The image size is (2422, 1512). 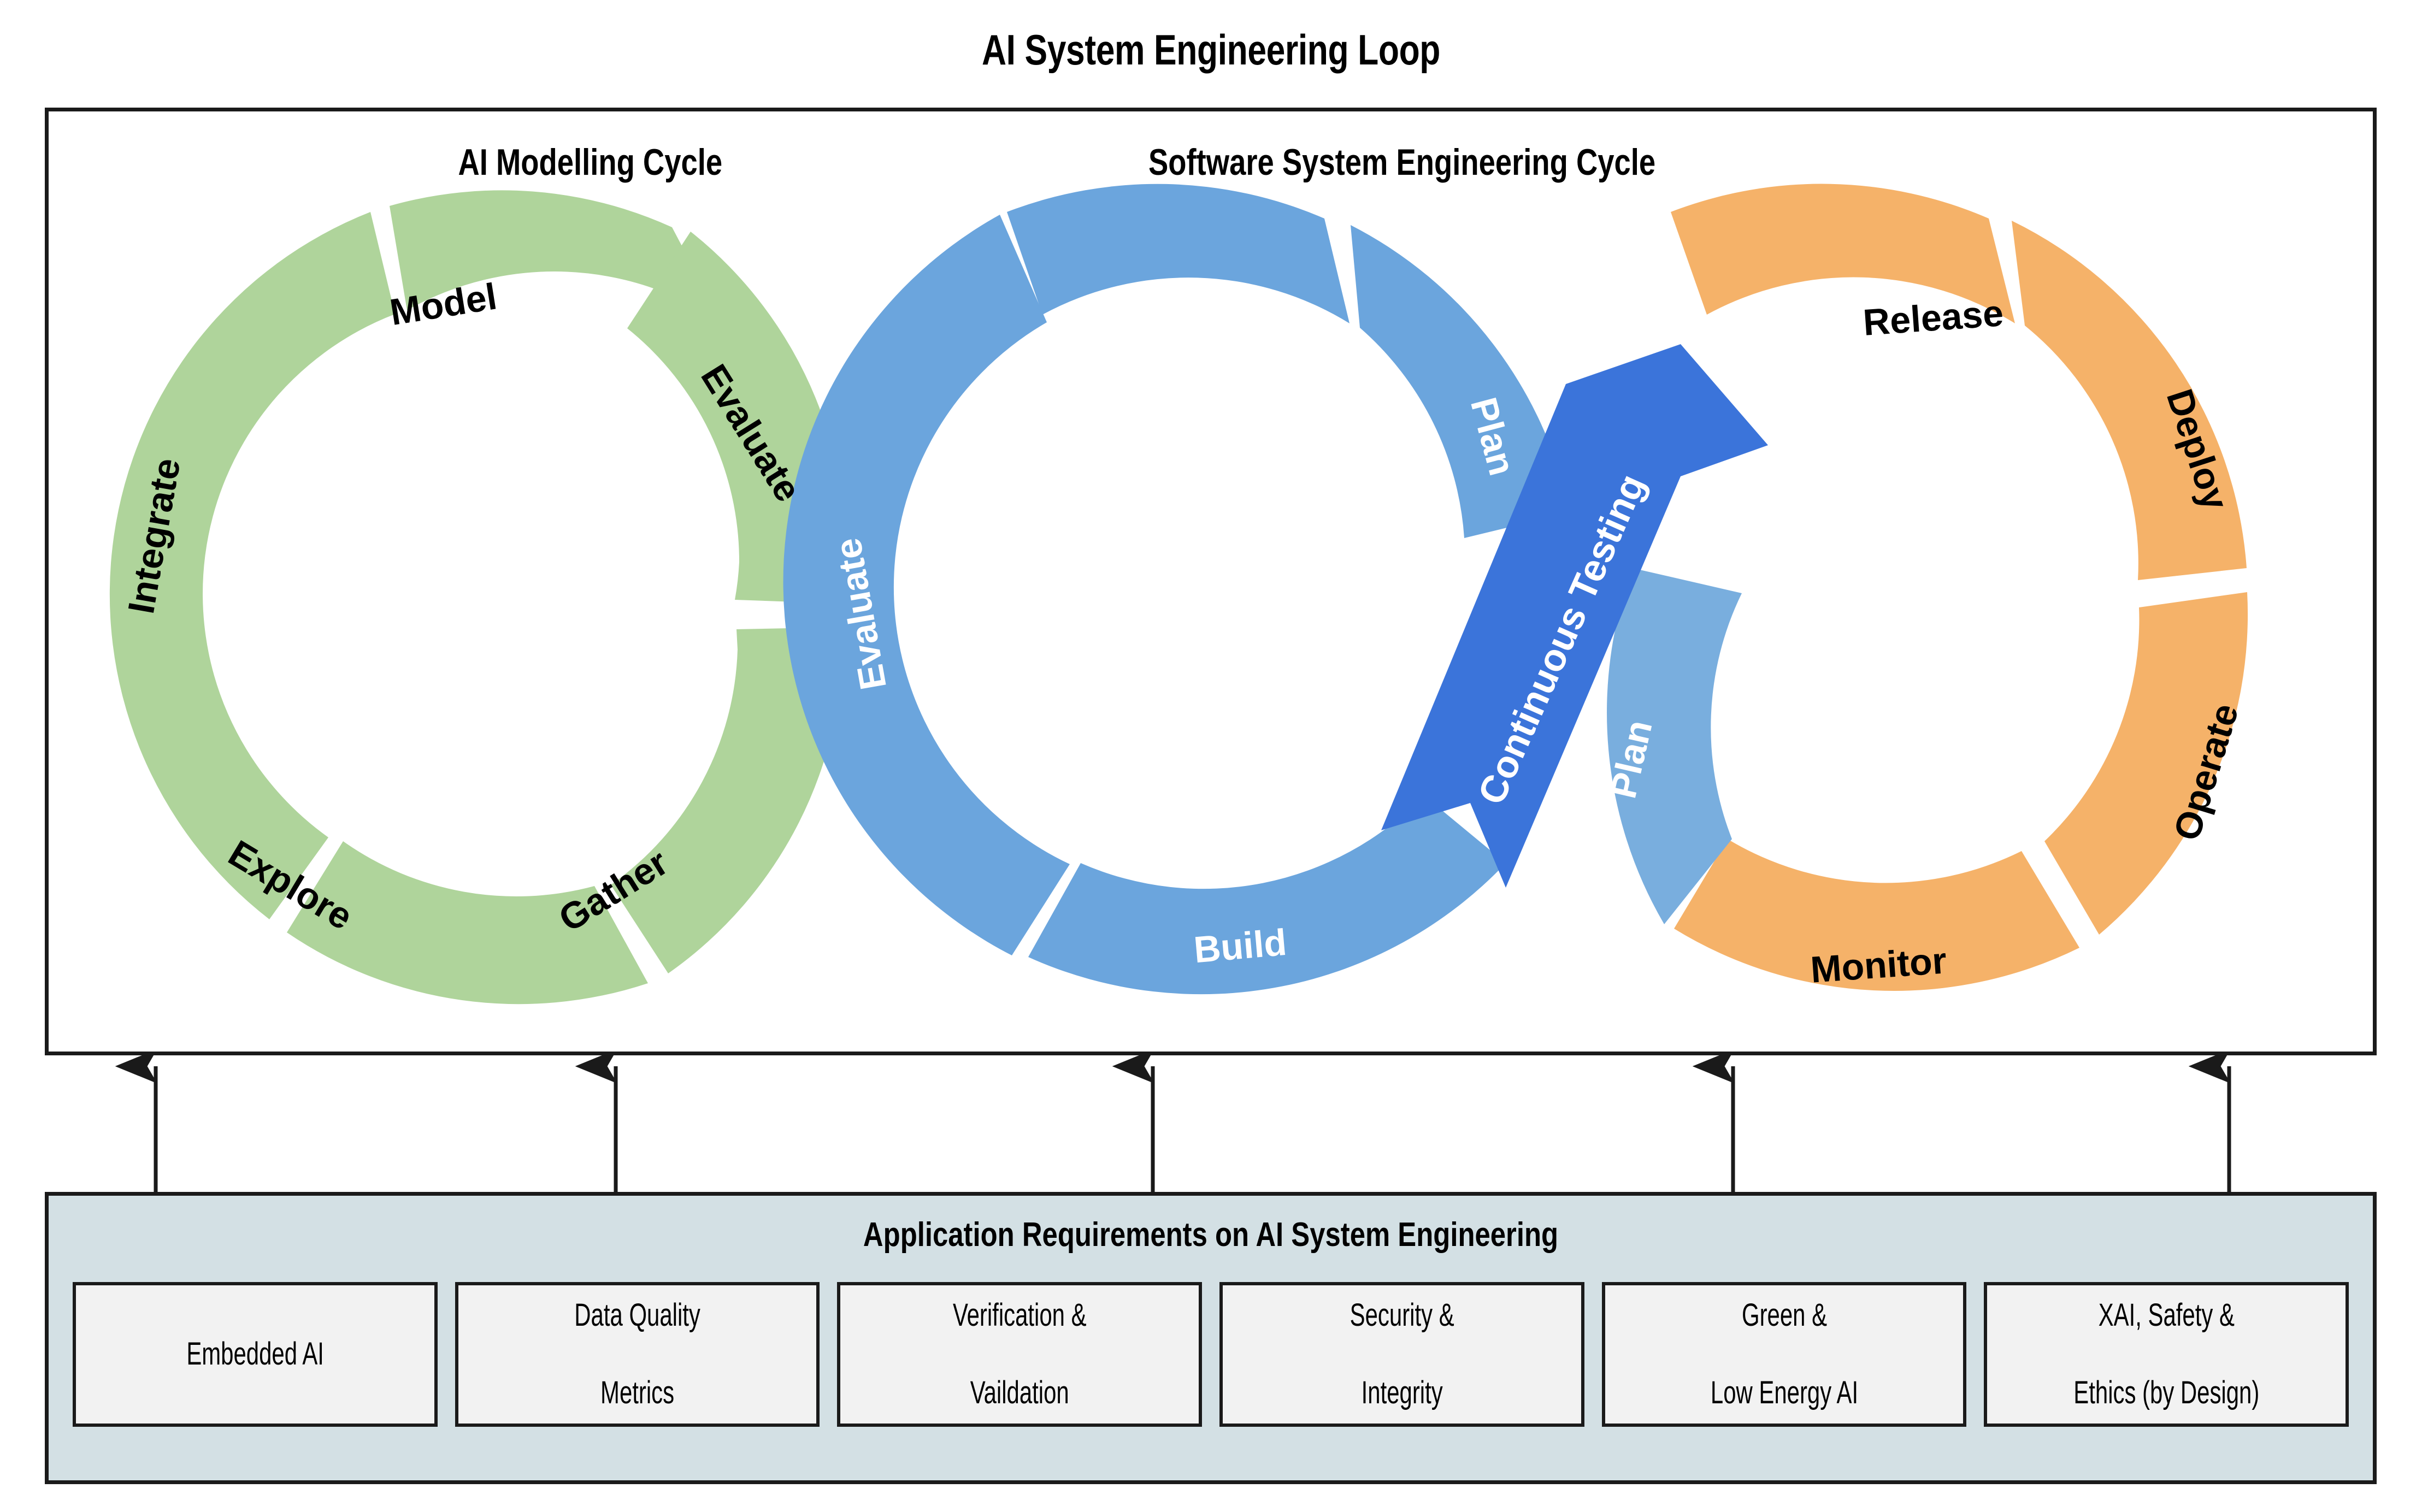 I want to click on requirement-box-security-integrity: Security & Integrity, so click(x=1401, y=1354).